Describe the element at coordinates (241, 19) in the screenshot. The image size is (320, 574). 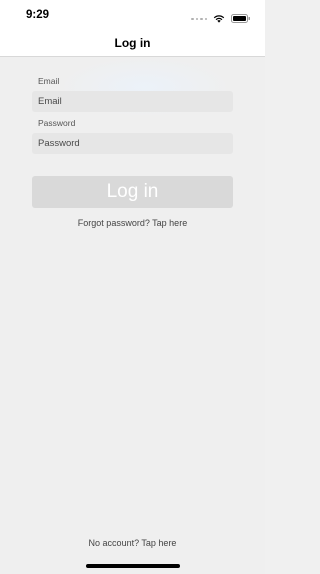
I see `battery-icon` at that location.